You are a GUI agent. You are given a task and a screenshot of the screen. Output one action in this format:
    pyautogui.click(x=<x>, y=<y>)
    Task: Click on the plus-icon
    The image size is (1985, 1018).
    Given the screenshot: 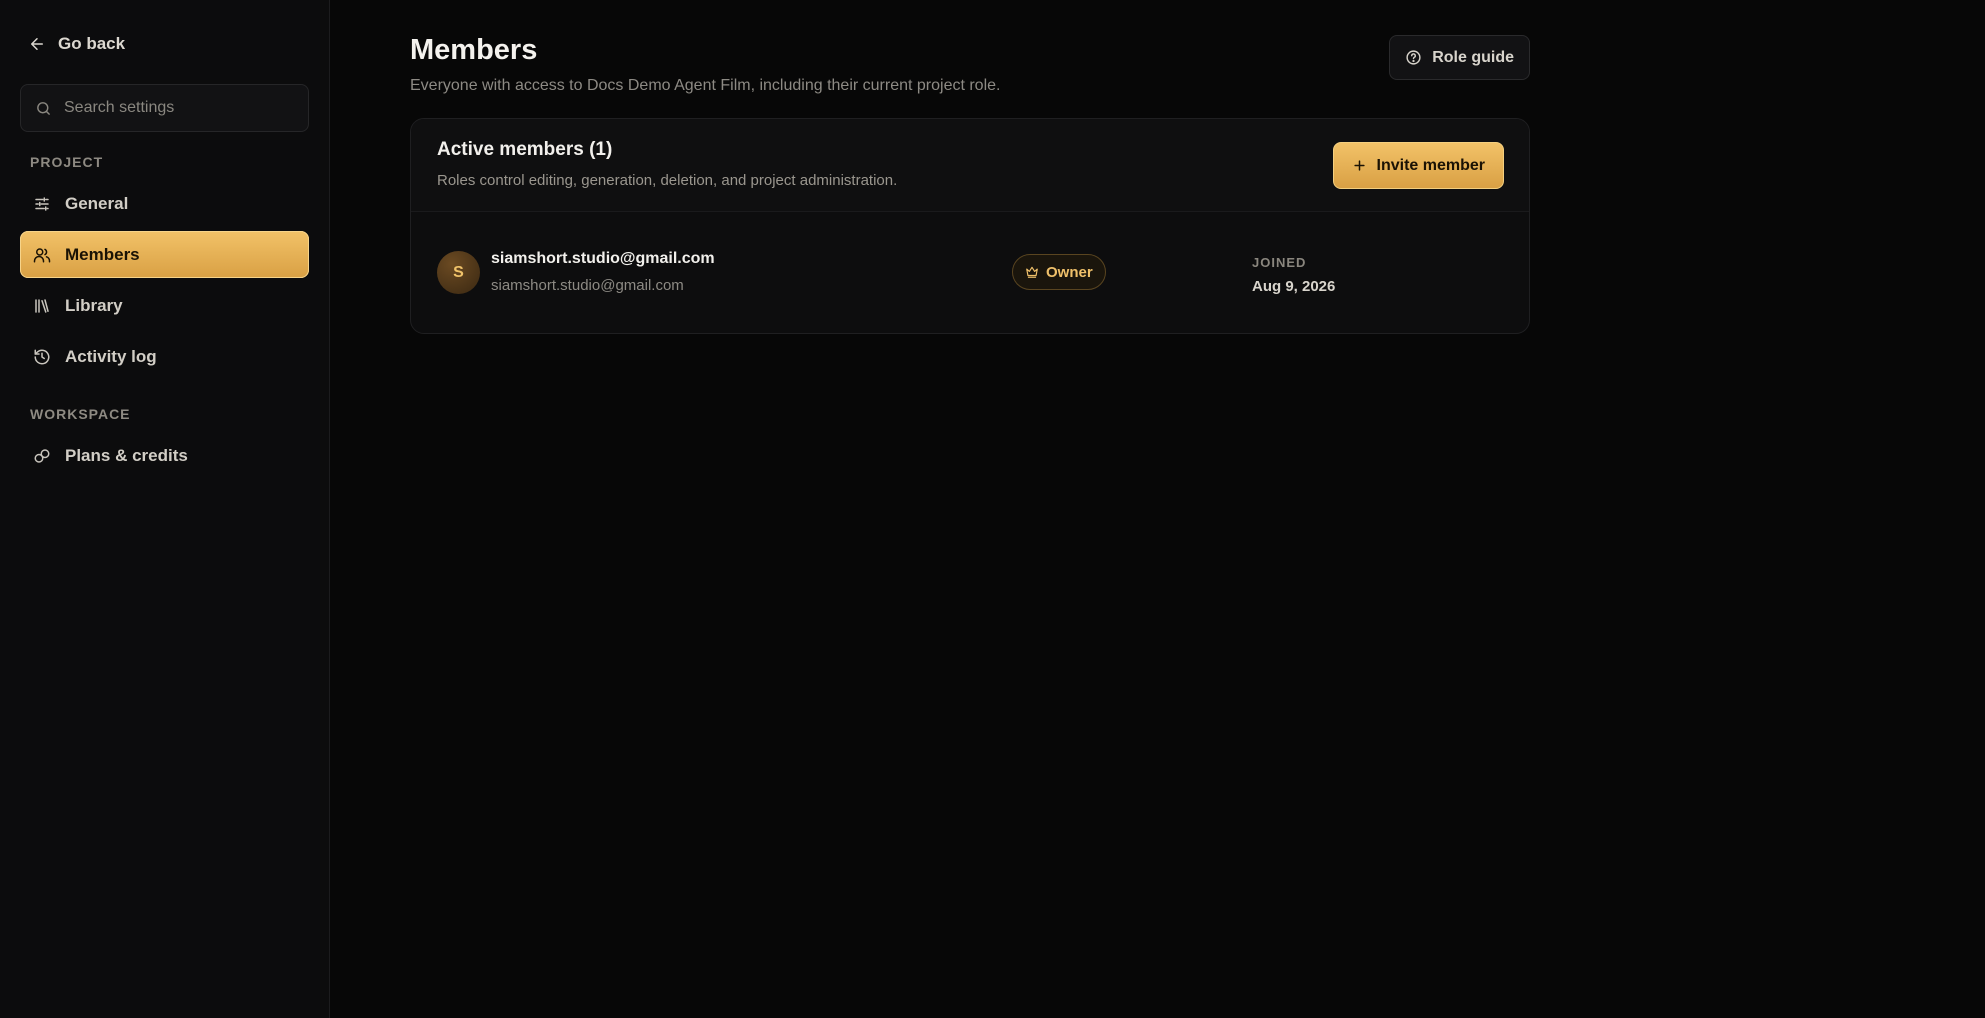 What is the action you would take?
    pyautogui.click(x=1359, y=165)
    